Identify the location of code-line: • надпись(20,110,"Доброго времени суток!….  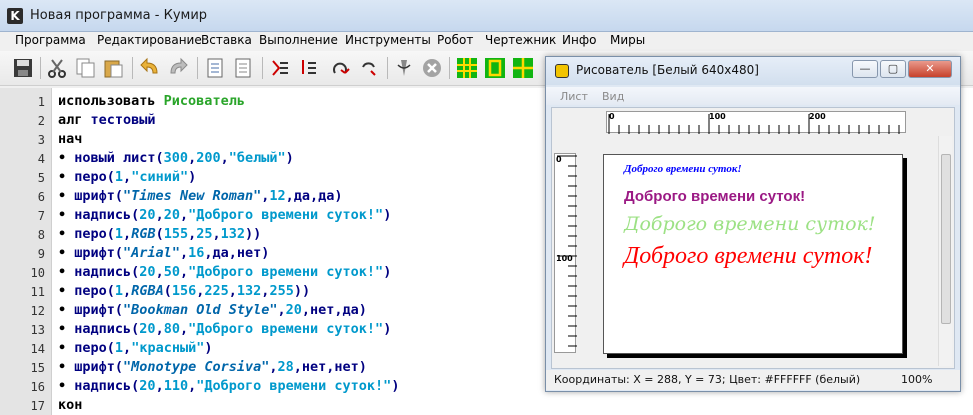
(228, 386).